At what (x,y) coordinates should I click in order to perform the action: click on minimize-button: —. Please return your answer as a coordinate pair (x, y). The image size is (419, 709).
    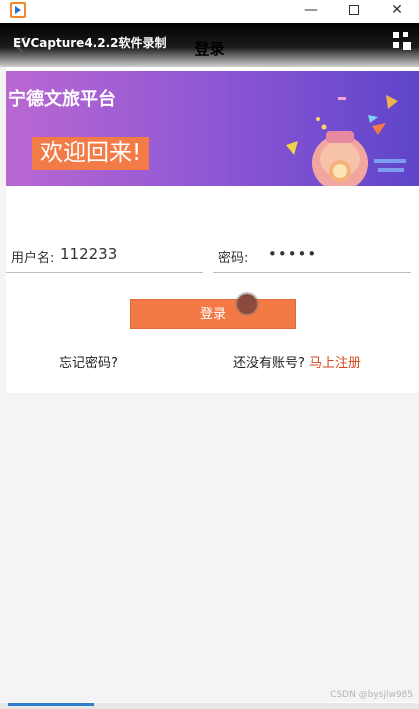
    Looking at the image, I should click on (311, 11).